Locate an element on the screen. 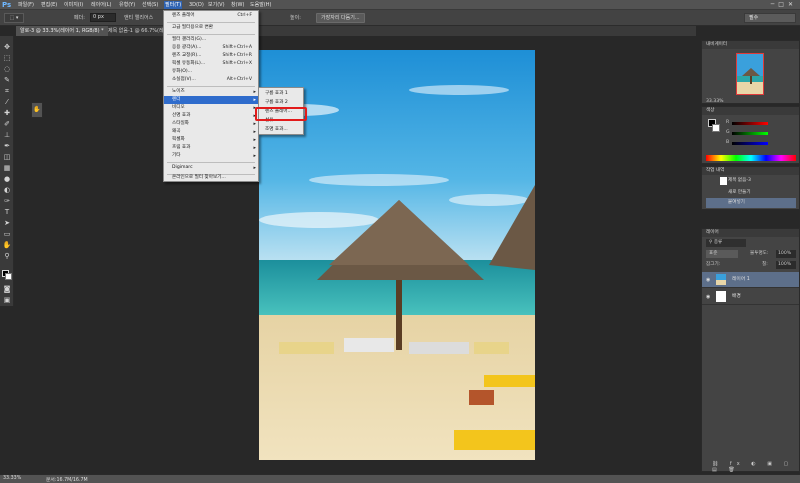 This screenshot has width=800, height=483. lock-label: 잠그기: is located at coordinates (713, 264).